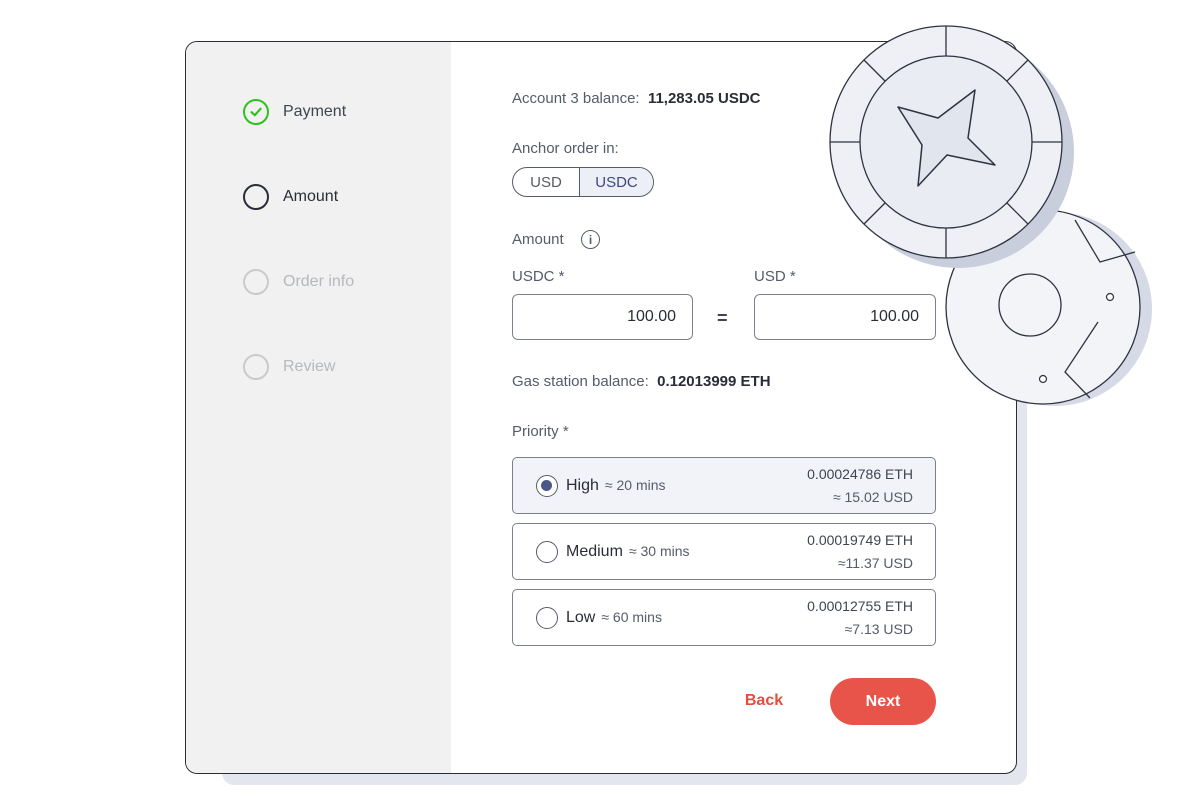  Describe the element at coordinates (565, 148) in the screenshot. I see `anchor-label: Anchor order in:` at that location.